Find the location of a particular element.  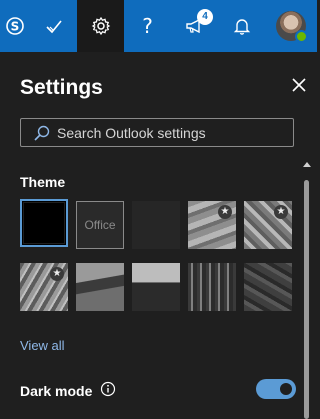

dark-mode-label: Dark mode is located at coordinates (56, 391).